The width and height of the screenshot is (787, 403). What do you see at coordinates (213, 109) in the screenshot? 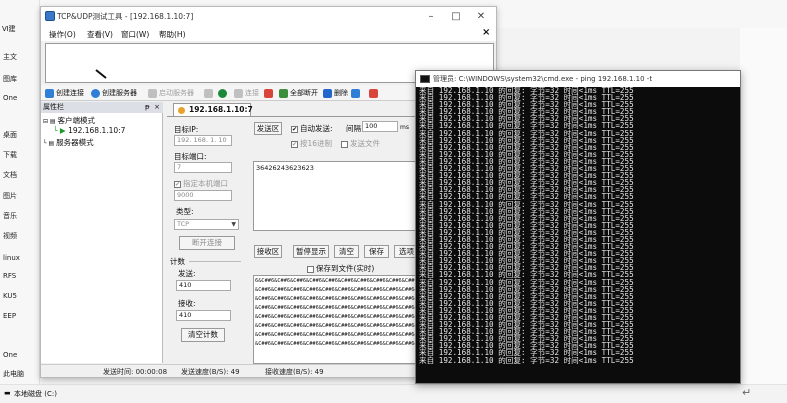
I see `tab-connection: 192.168.1.10:7` at bounding box center [213, 109].